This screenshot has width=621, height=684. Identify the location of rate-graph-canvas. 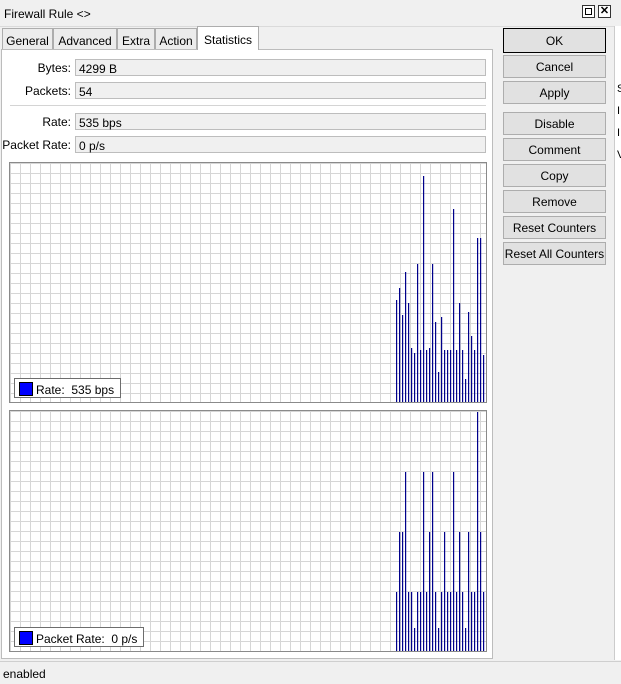
(440, 289).